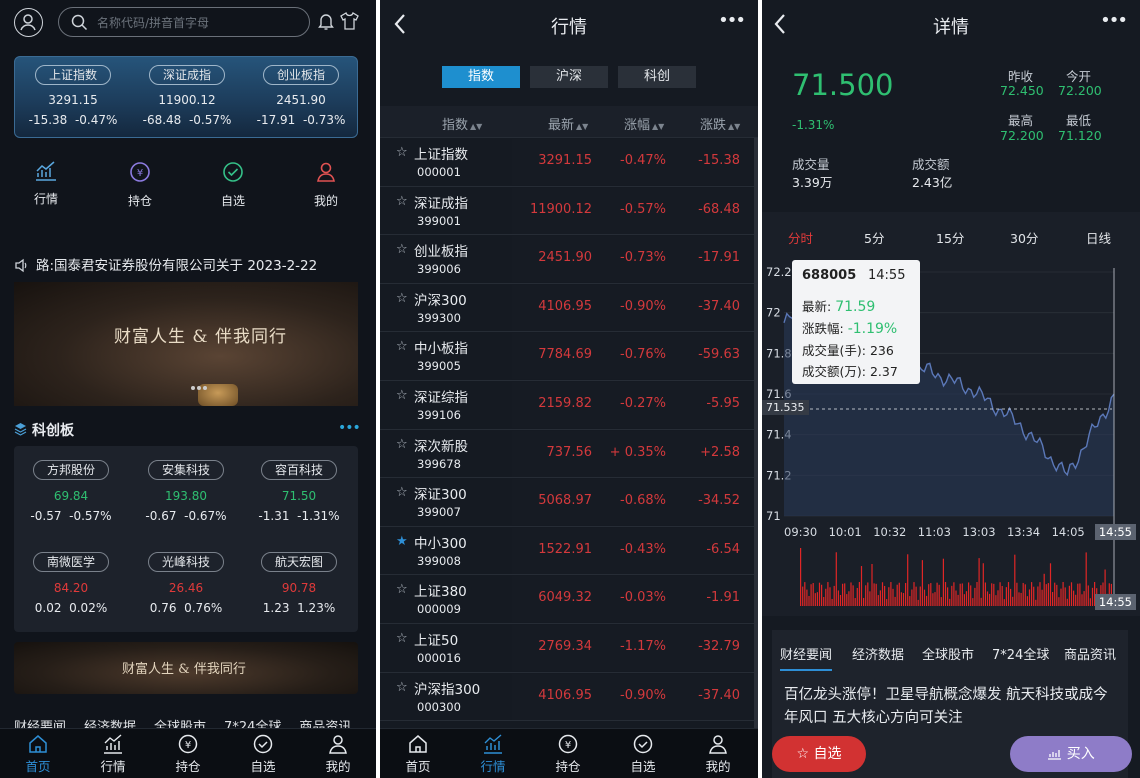  I want to click on row-change: -37.40, so click(719, 306).